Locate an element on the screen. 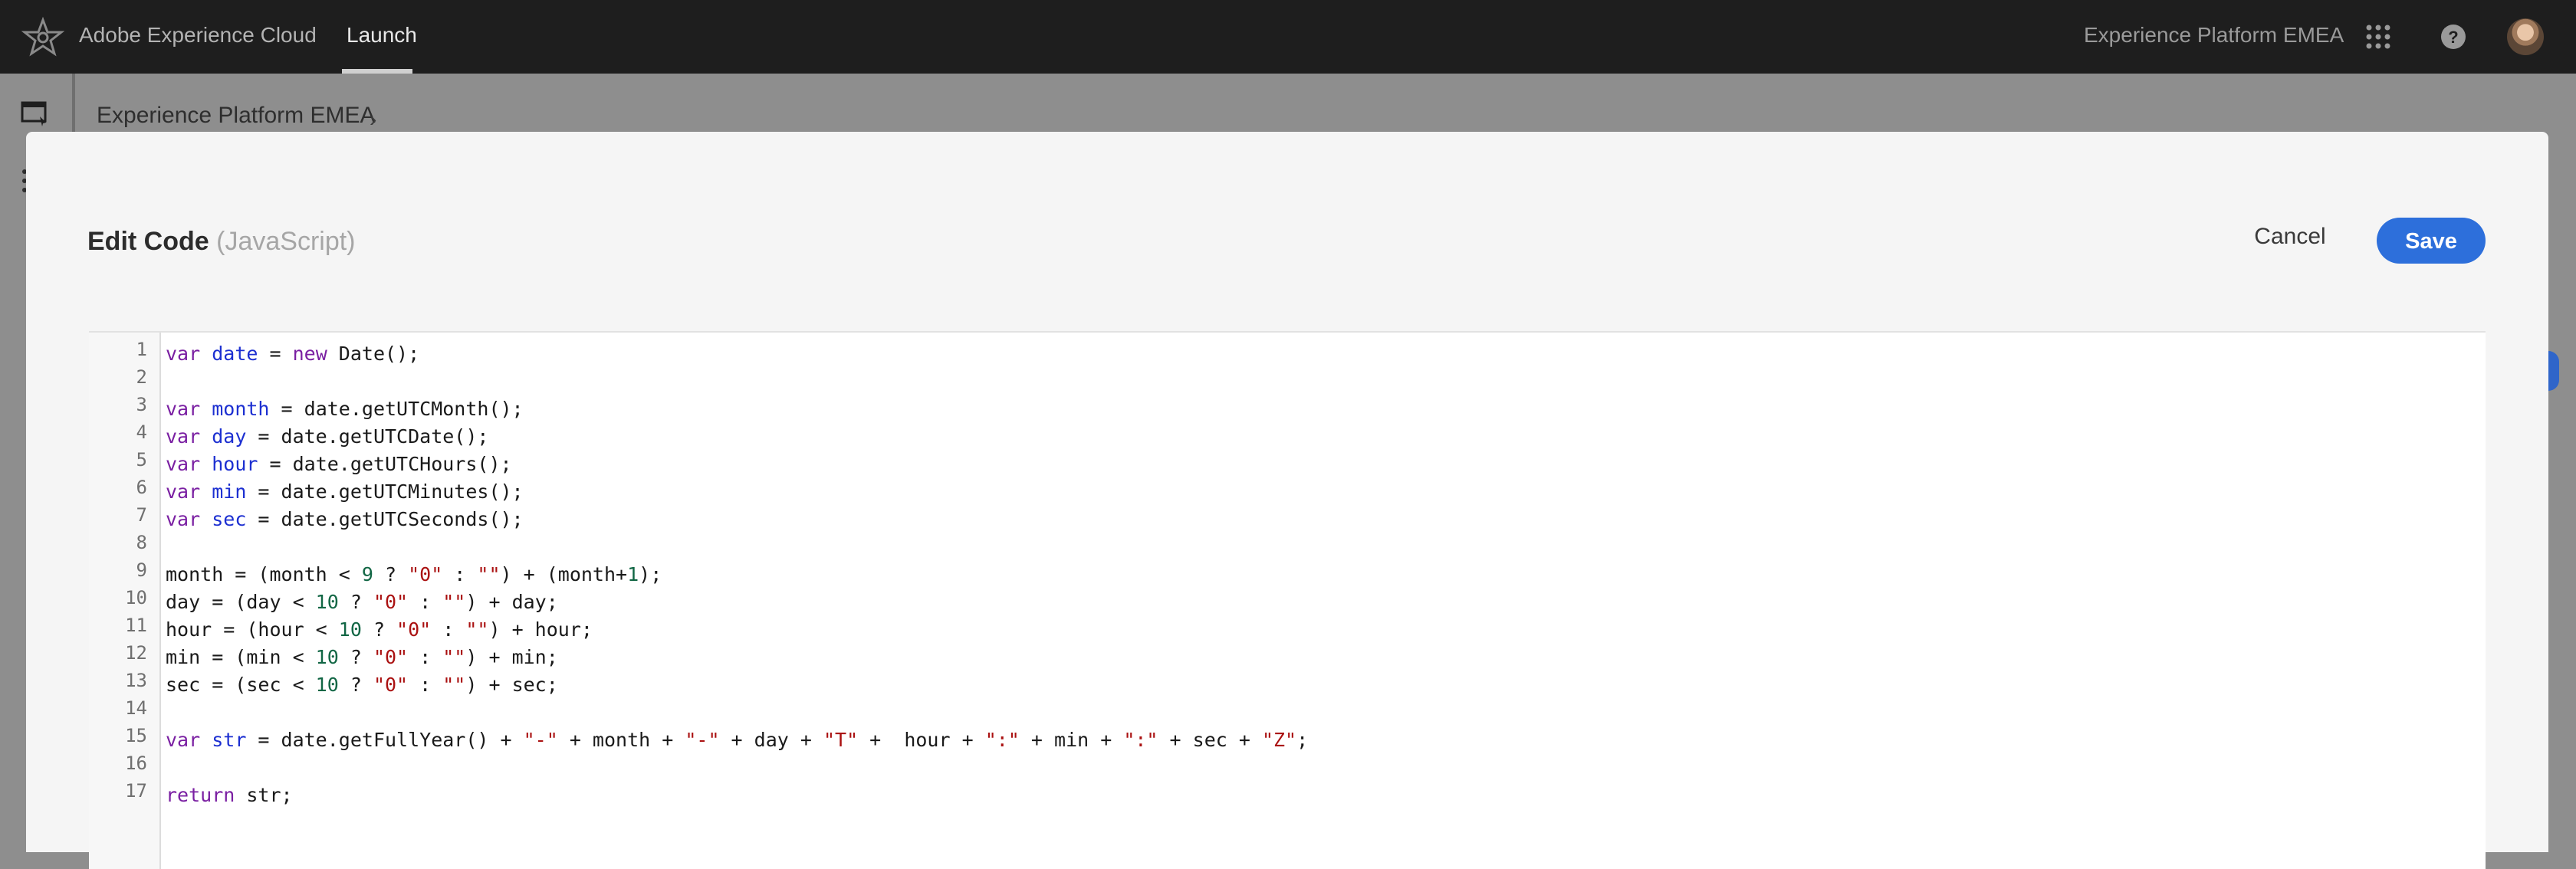 Image resolution: width=2576 pixels, height=869 pixels. modal-language-label: (JavaScript) is located at coordinates (286, 241).